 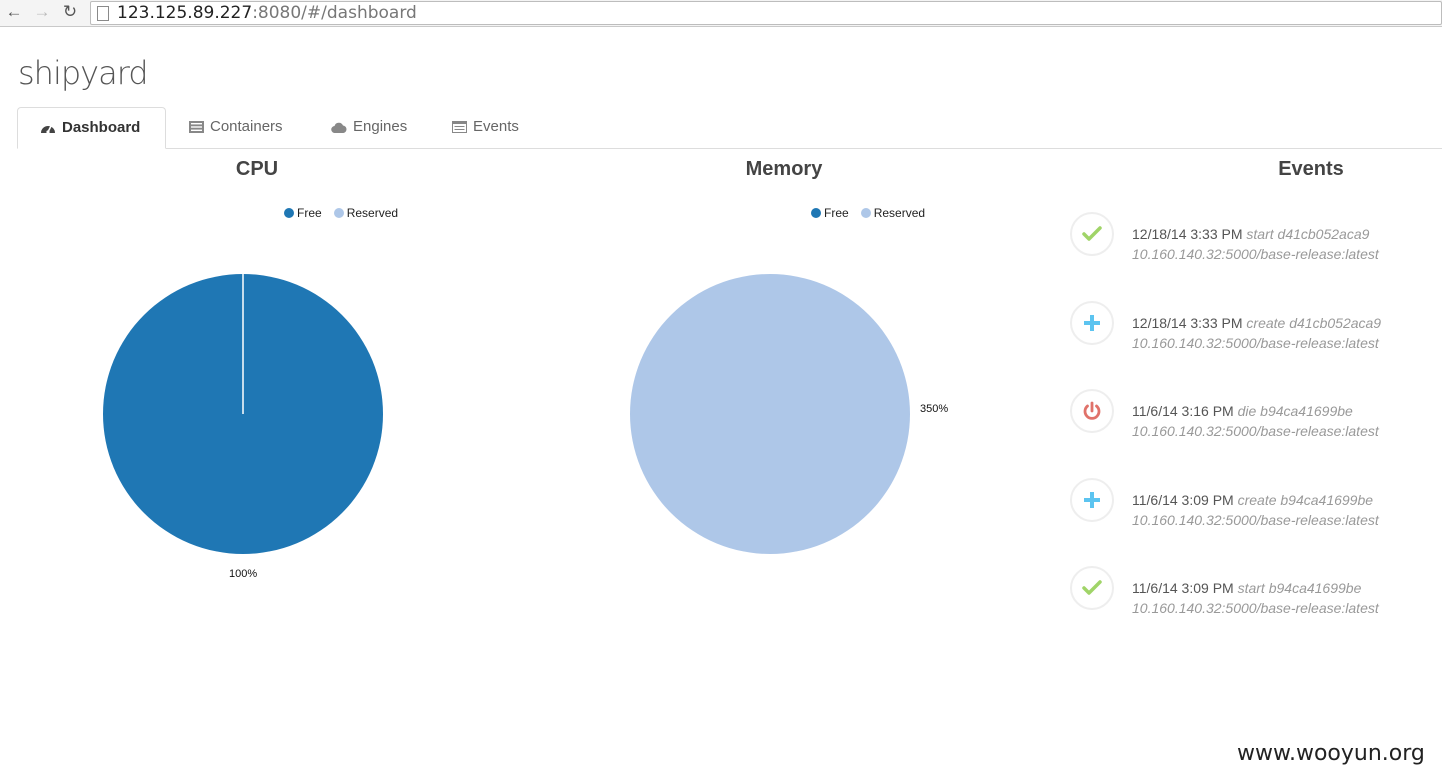 I want to click on cpu-pie-chart, so click(x=243, y=414).